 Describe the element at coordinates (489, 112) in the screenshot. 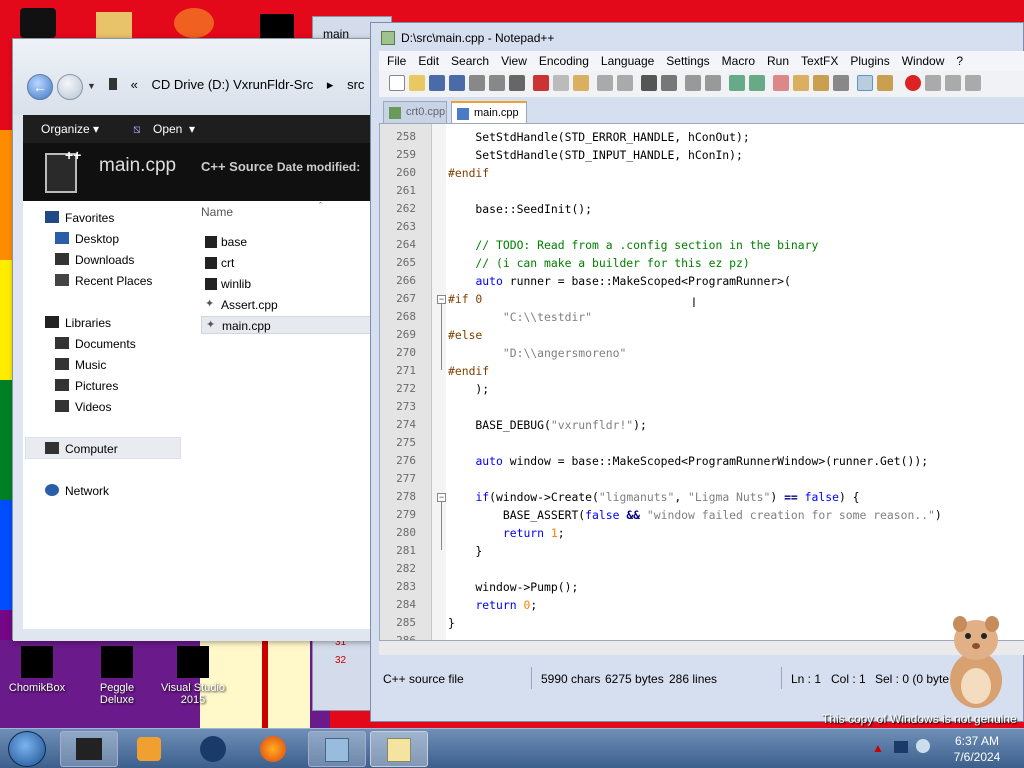

I see `tab-main: main.cpp` at that location.